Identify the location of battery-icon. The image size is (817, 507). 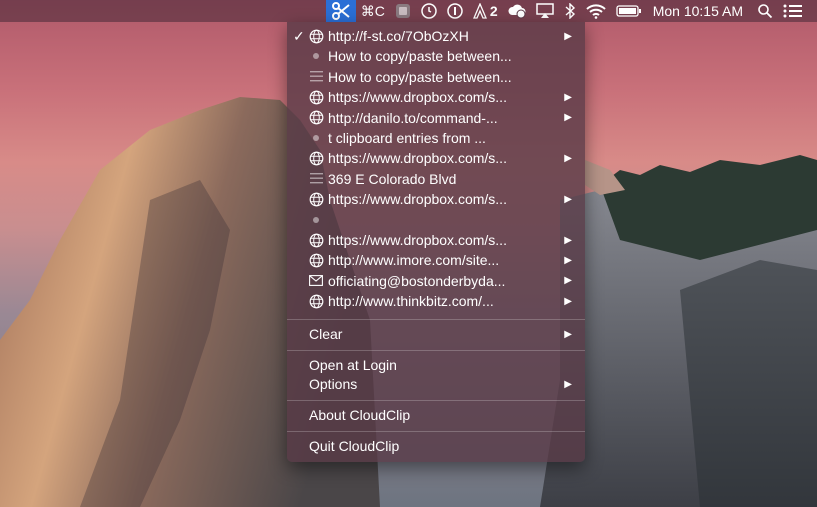
(629, 11).